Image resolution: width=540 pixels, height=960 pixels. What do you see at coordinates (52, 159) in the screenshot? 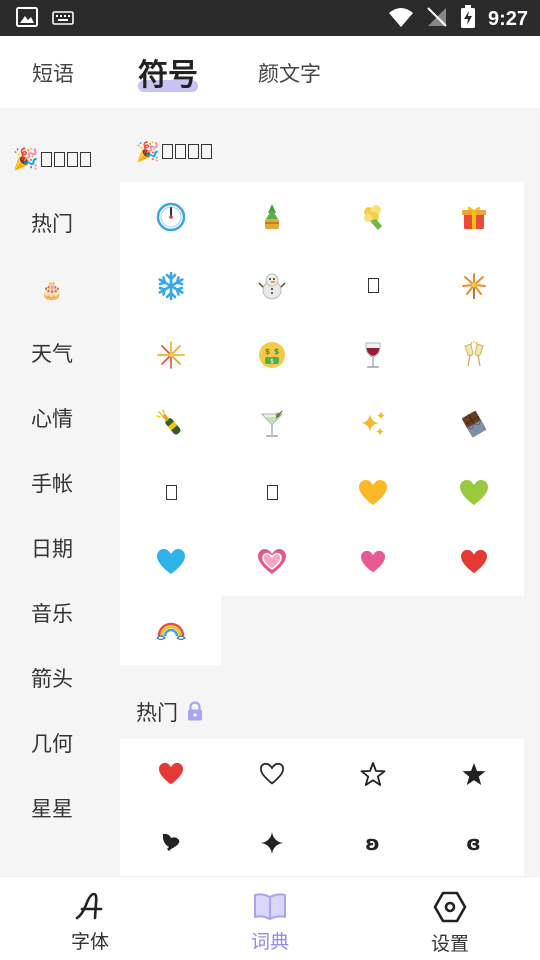
I see `sidebar-item-party: 🎉` at bounding box center [52, 159].